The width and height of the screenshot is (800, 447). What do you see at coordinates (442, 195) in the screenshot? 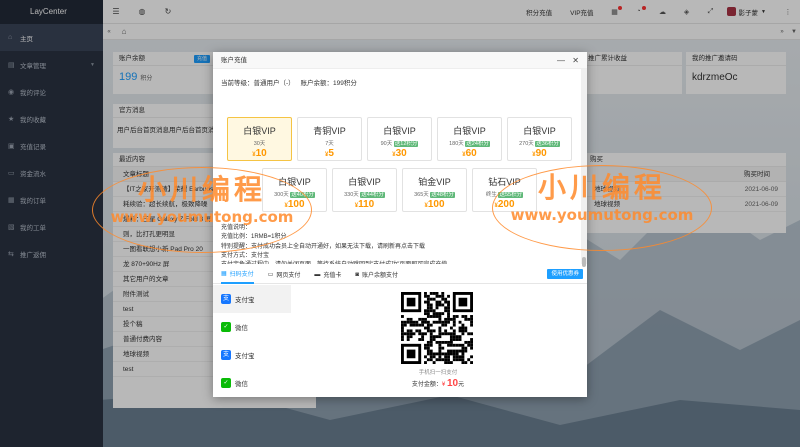
I see `gift-badge: 送48积分` at bounding box center [442, 195].